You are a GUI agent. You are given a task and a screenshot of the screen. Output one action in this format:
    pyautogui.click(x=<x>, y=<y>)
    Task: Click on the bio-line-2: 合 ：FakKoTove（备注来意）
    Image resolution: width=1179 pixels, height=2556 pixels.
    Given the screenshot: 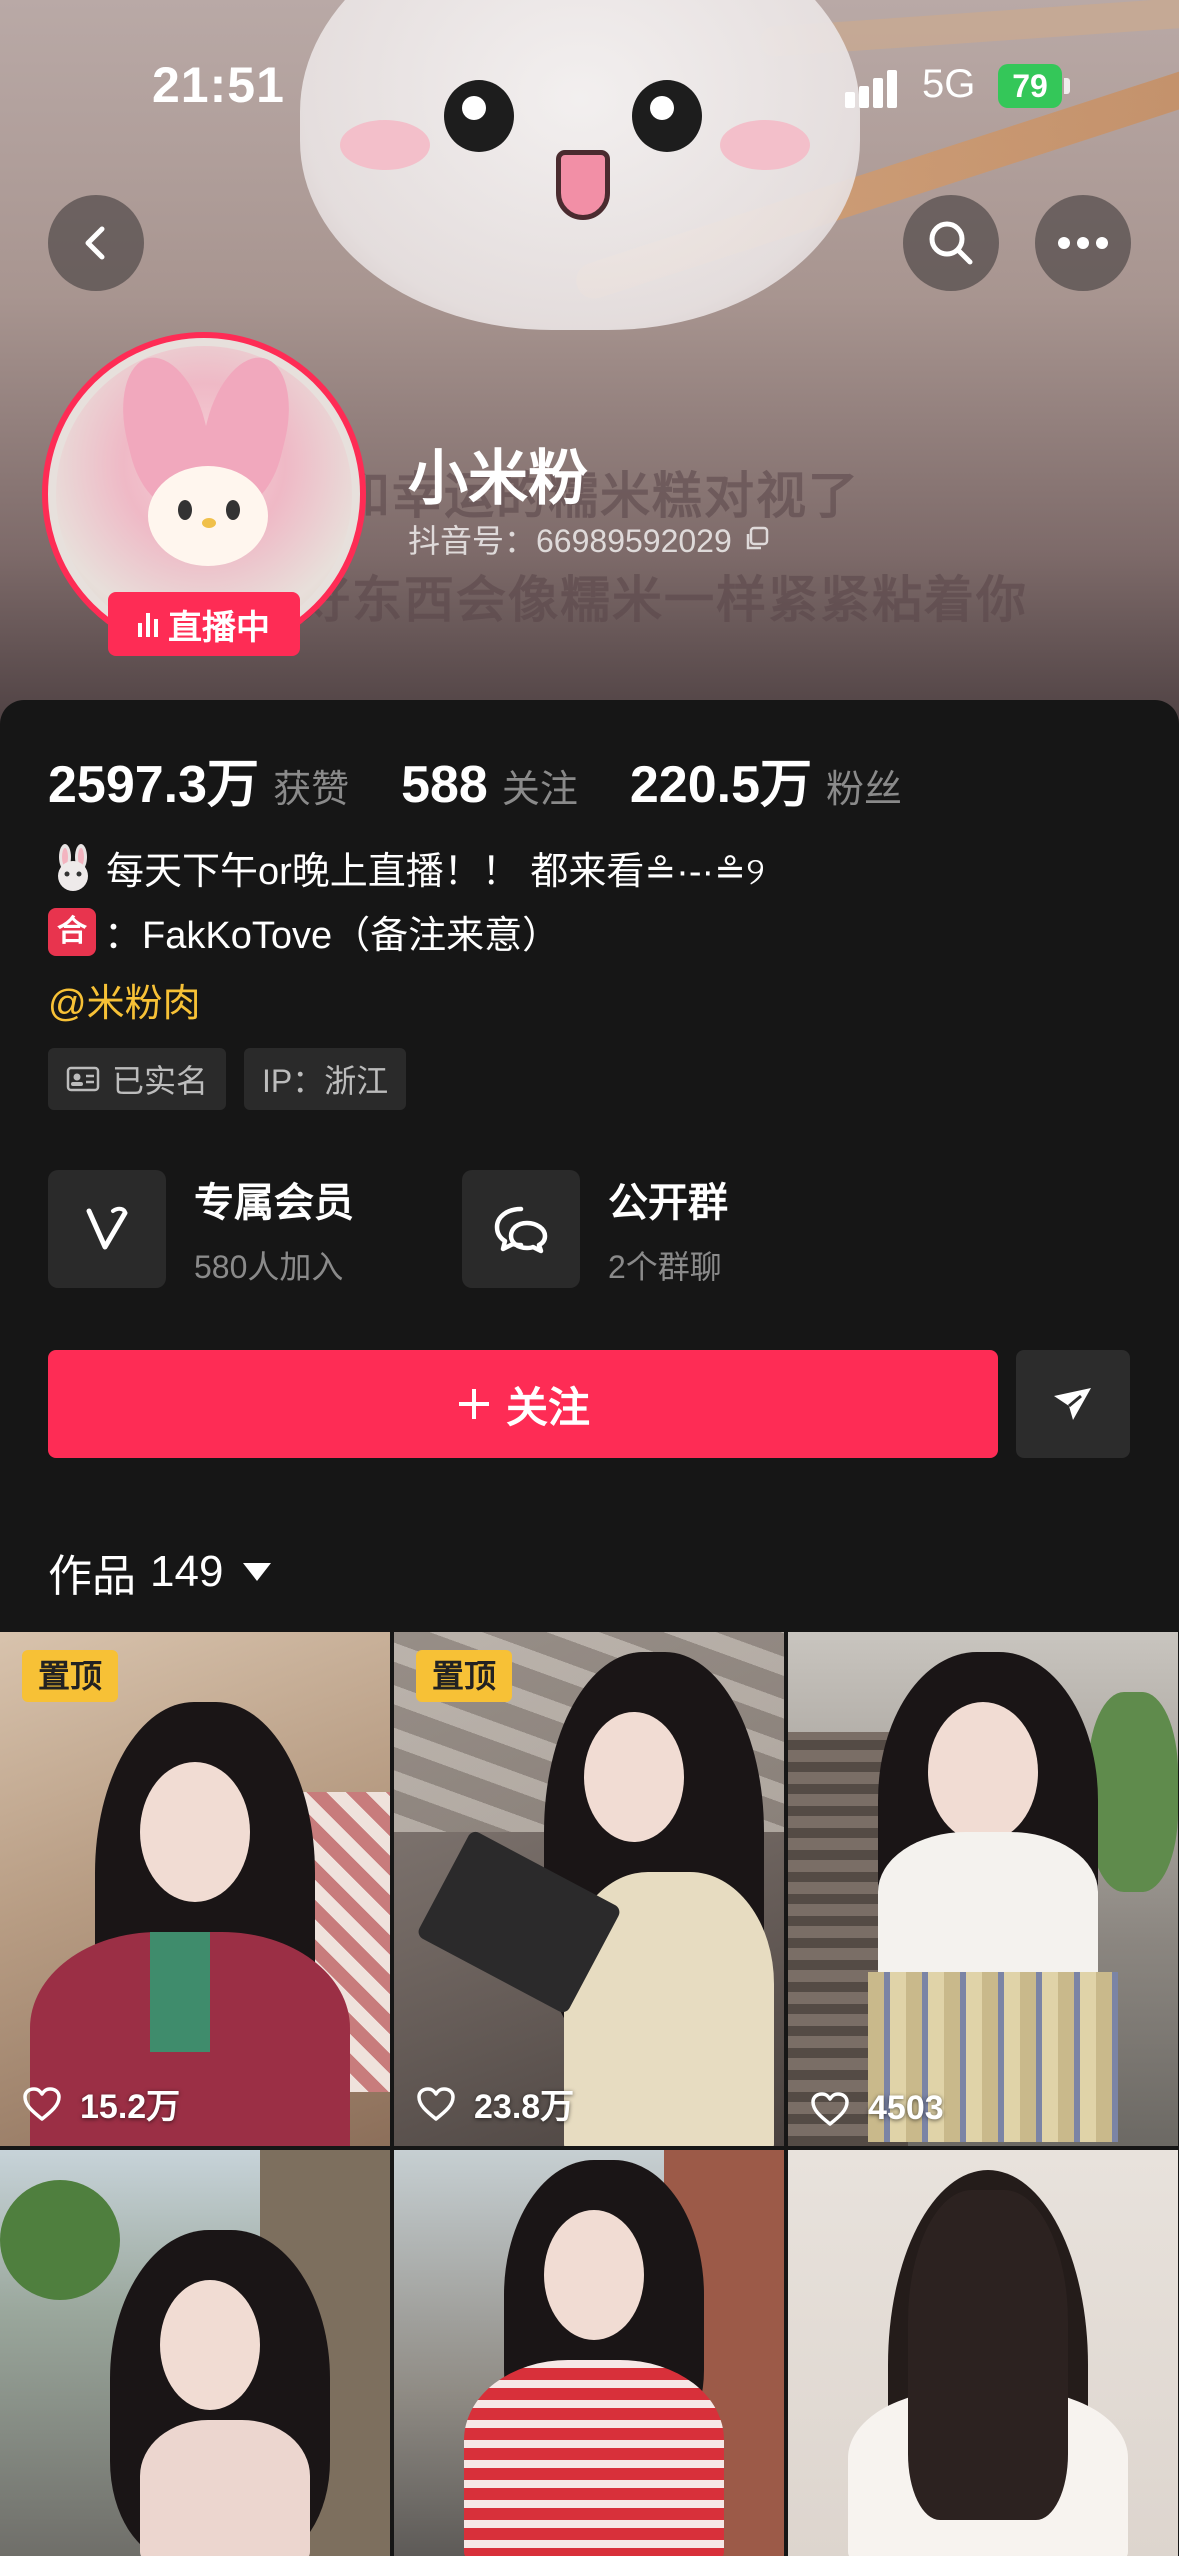 What is the action you would take?
    pyautogui.click(x=304, y=931)
    